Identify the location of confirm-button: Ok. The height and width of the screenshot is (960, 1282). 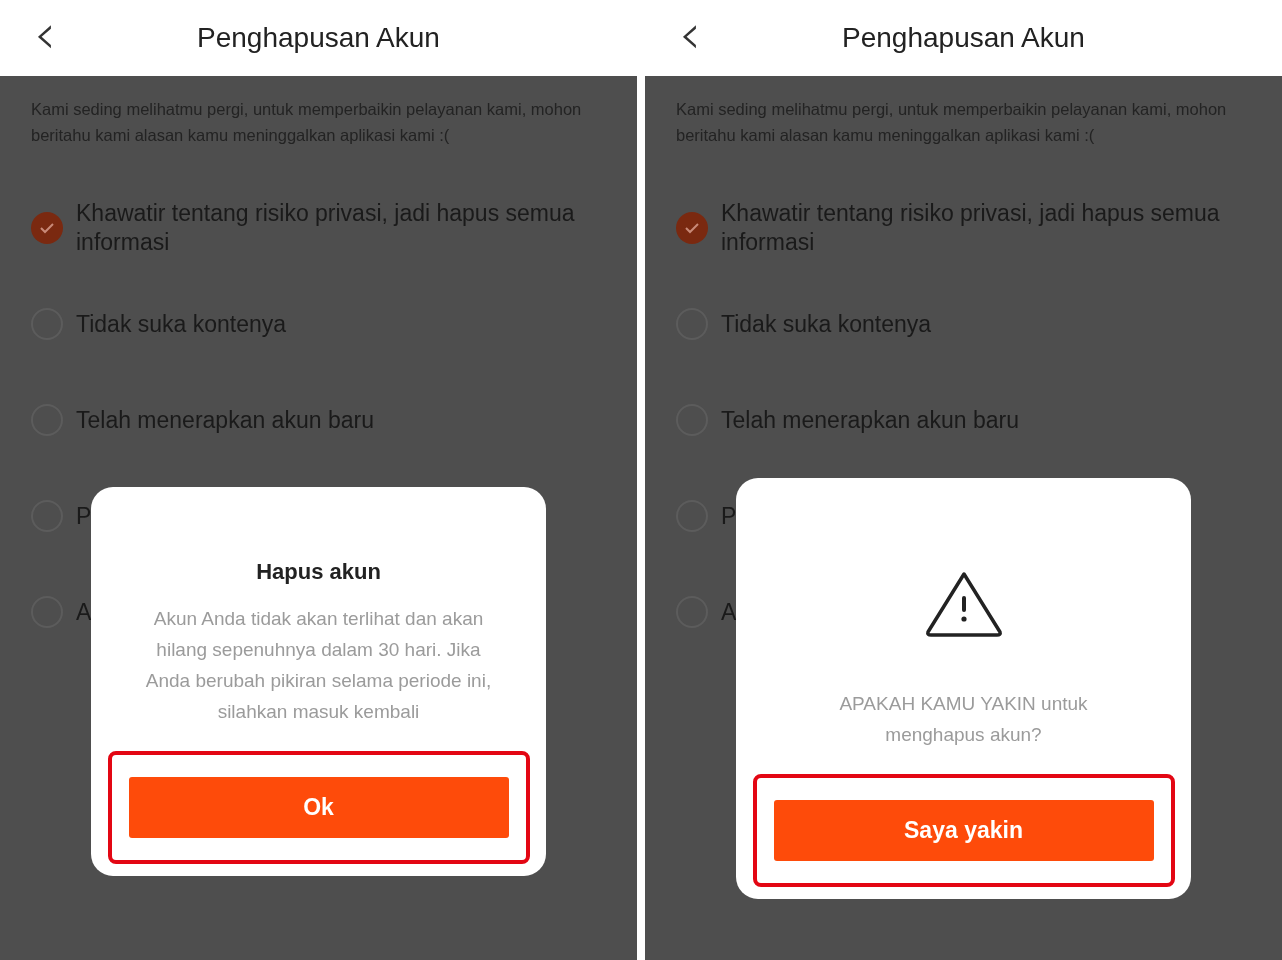
(318, 807).